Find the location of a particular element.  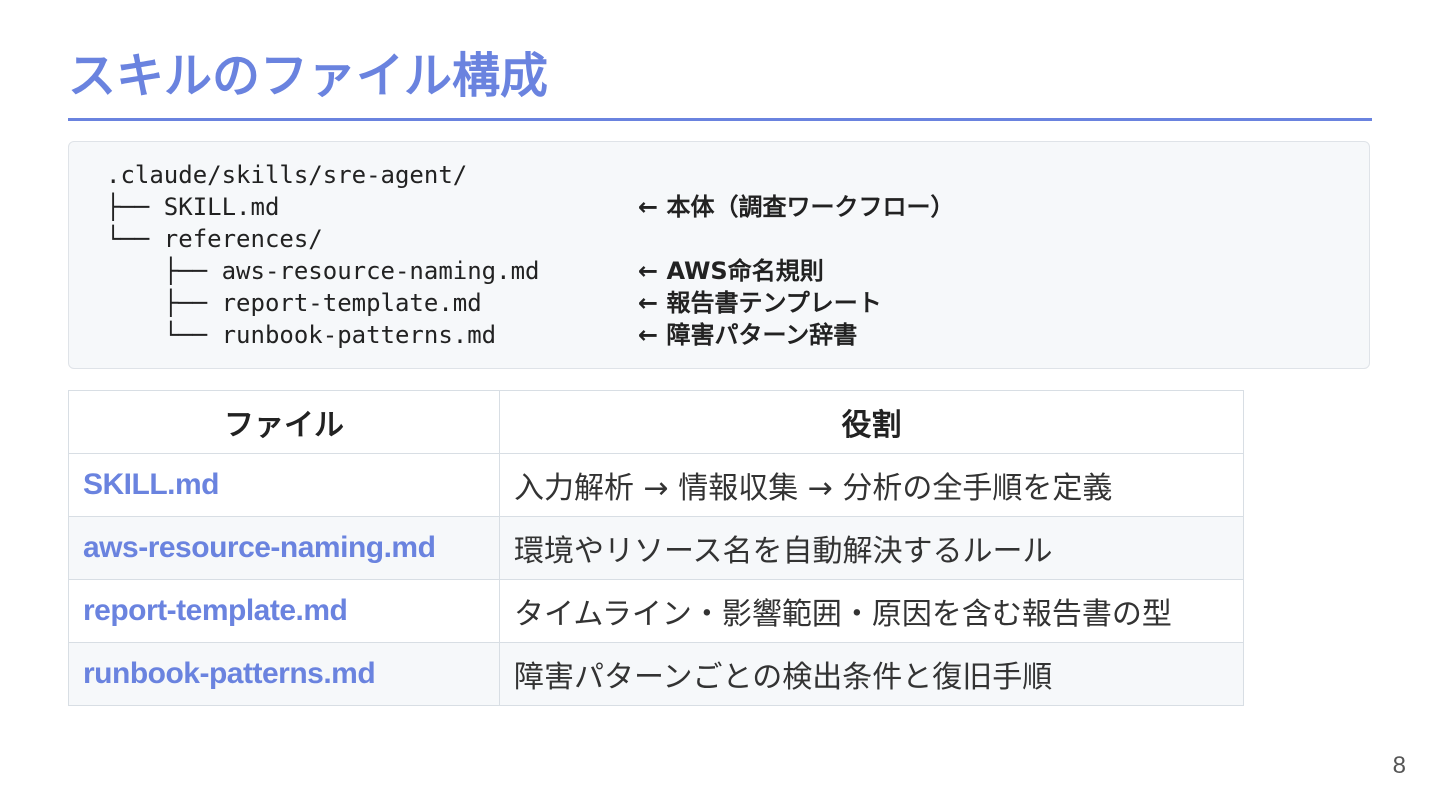

tree-note-skill-md: ← 本体（調査ワークフロー） is located at coordinates (796, 207).